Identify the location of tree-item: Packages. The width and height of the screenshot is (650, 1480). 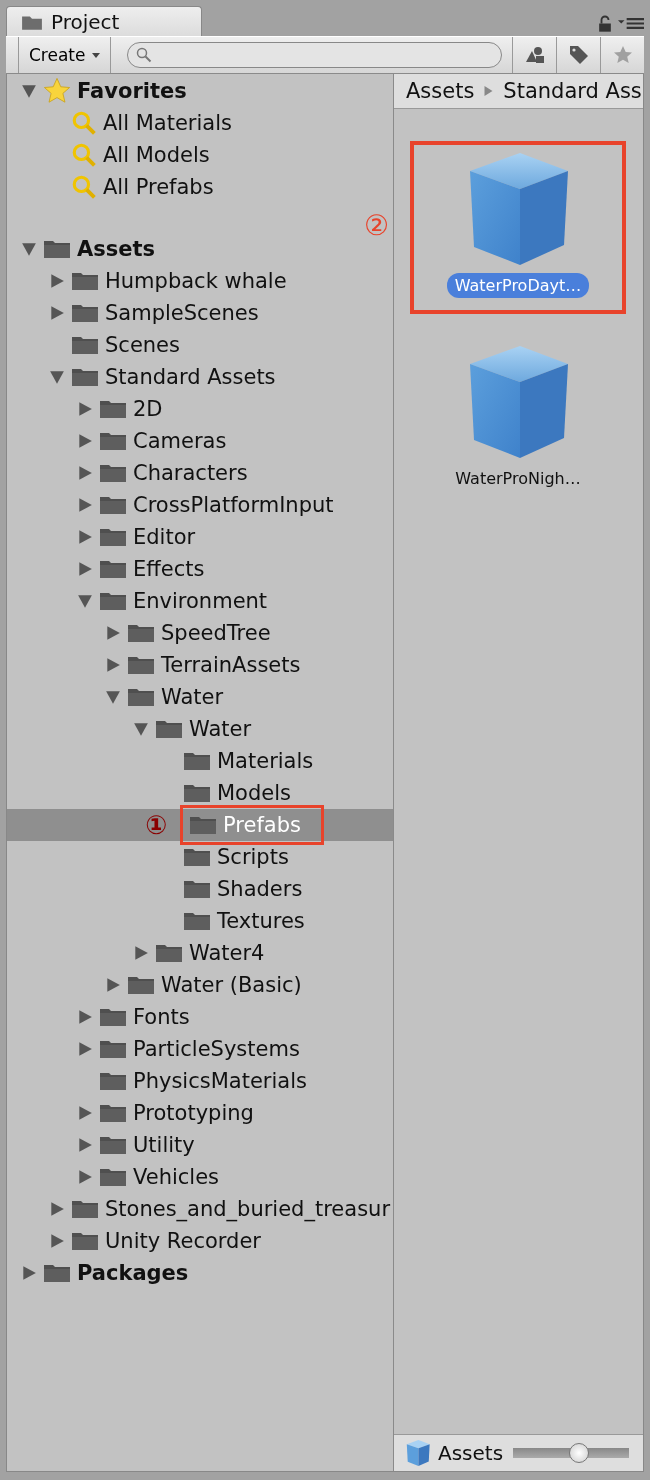
(200, 1273).